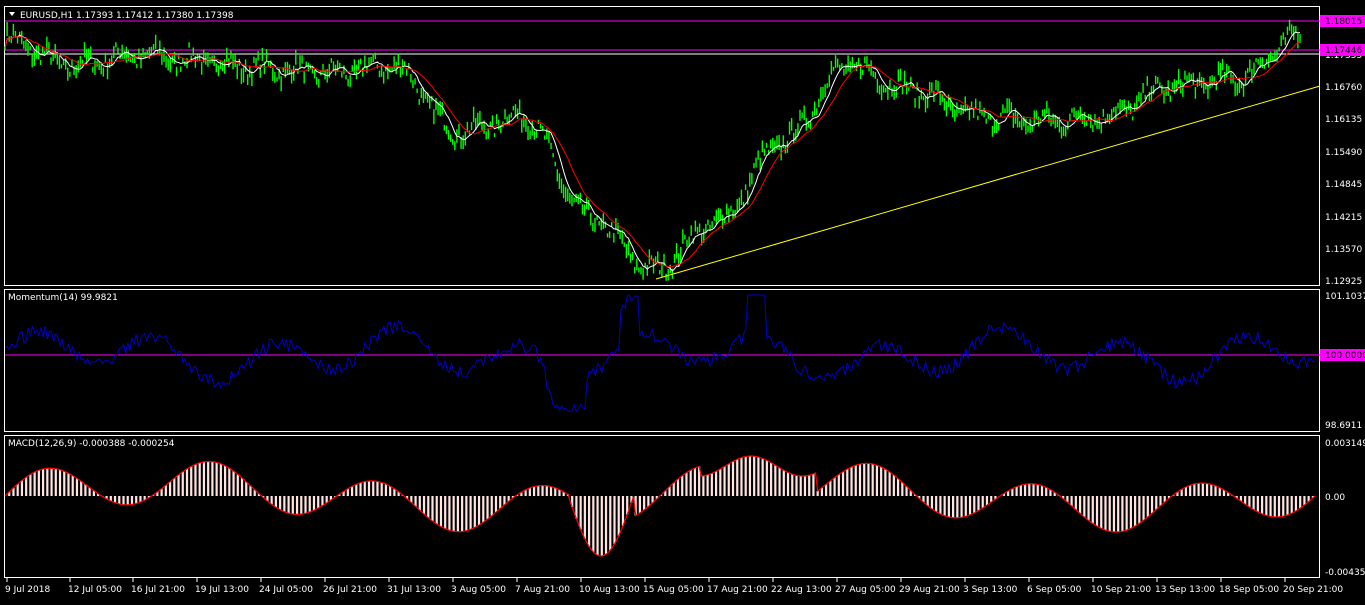 The height and width of the screenshot is (605, 1365). Describe the element at coordinates (1343, 282) in the screenshot. I see `price-label: 1.12925` at that location.